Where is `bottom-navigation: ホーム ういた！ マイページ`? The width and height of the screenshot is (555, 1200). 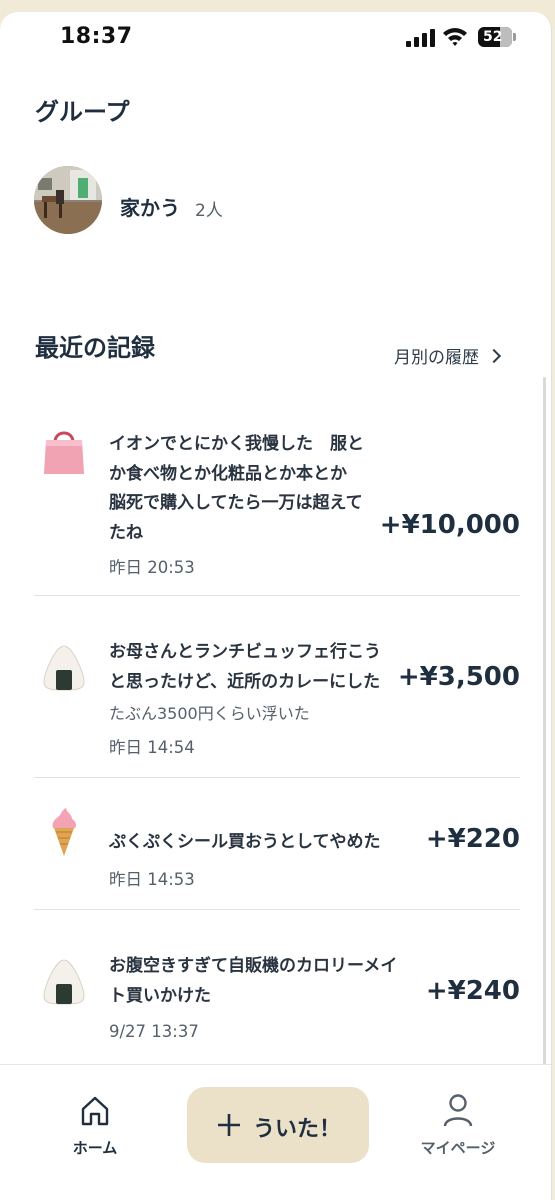 bottom-navigation: ホーム ういた！ マイページ is located at coordinates (275, 1132).